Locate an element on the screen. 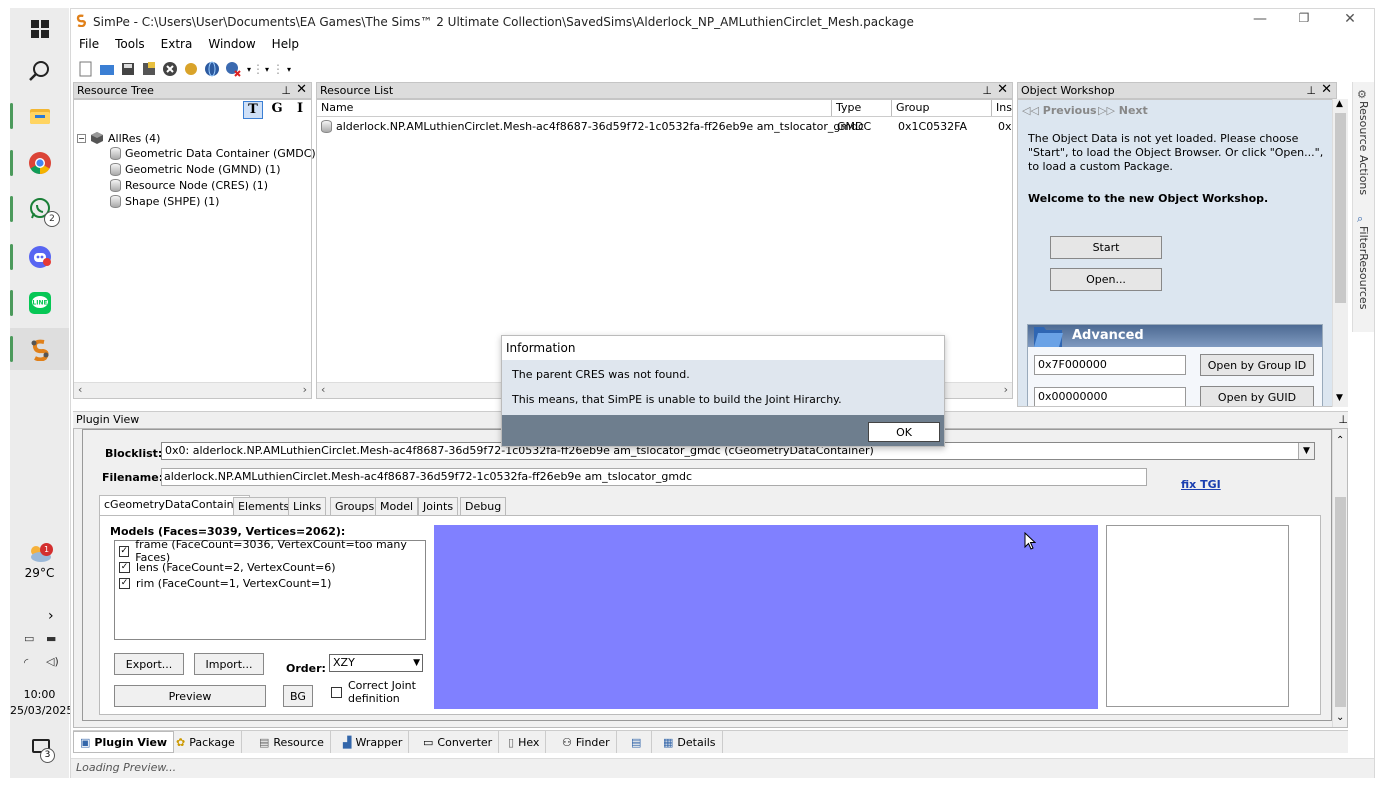  col-name: Name is located at coordinates (574, 108).